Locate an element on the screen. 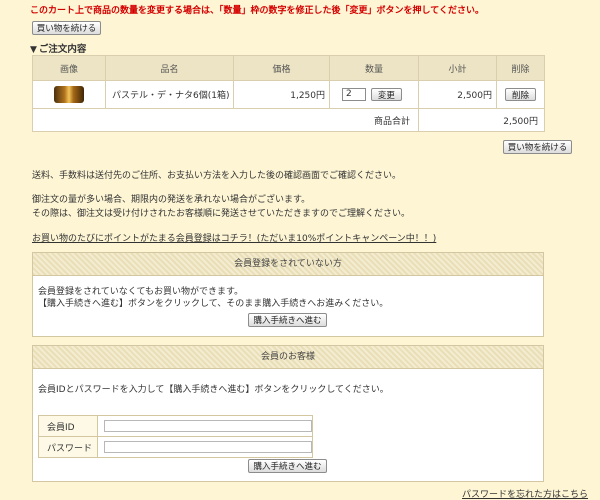  col-header-image: 画像 is located at coordinates (69, 68).